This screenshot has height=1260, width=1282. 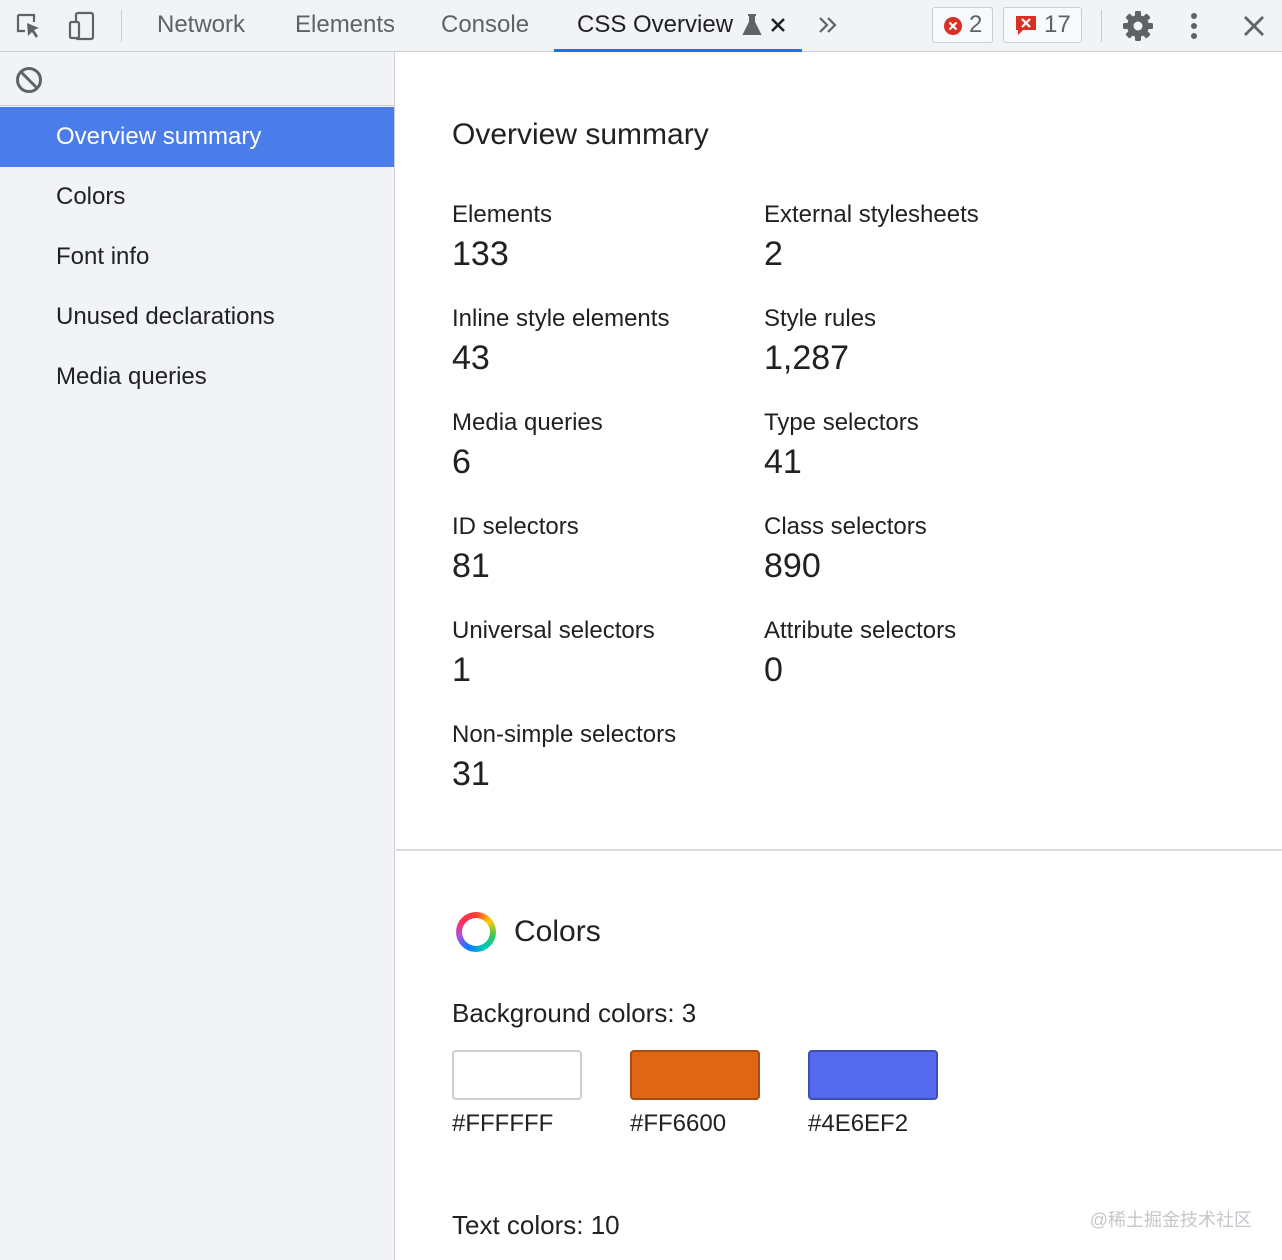 What do you see at coordinates (345, 26) in the screenshot?
I see `tab-elements: Elements` at bounding box center [345, 26].